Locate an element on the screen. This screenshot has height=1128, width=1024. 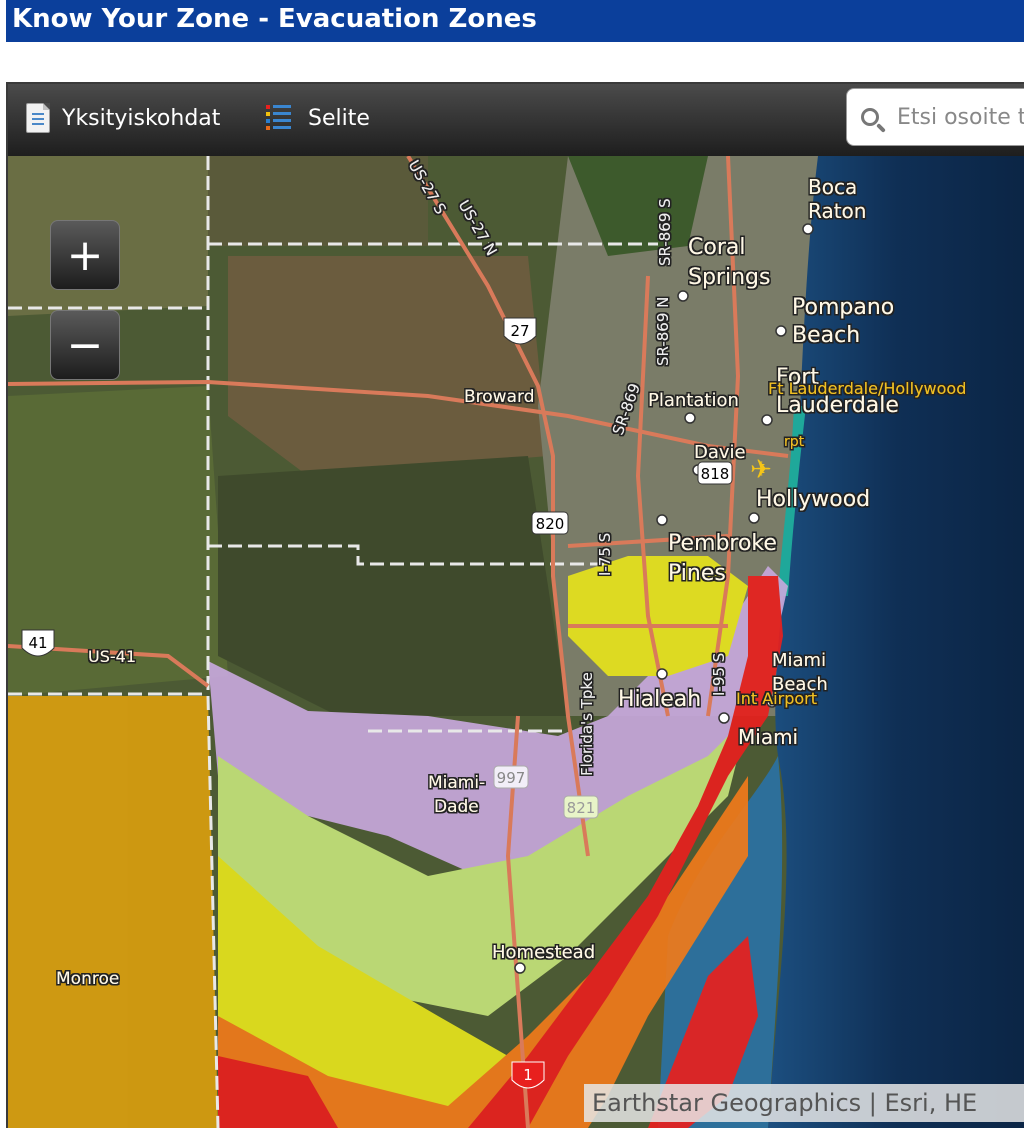
route-shield: 27 is located at coordinates (520, 331).